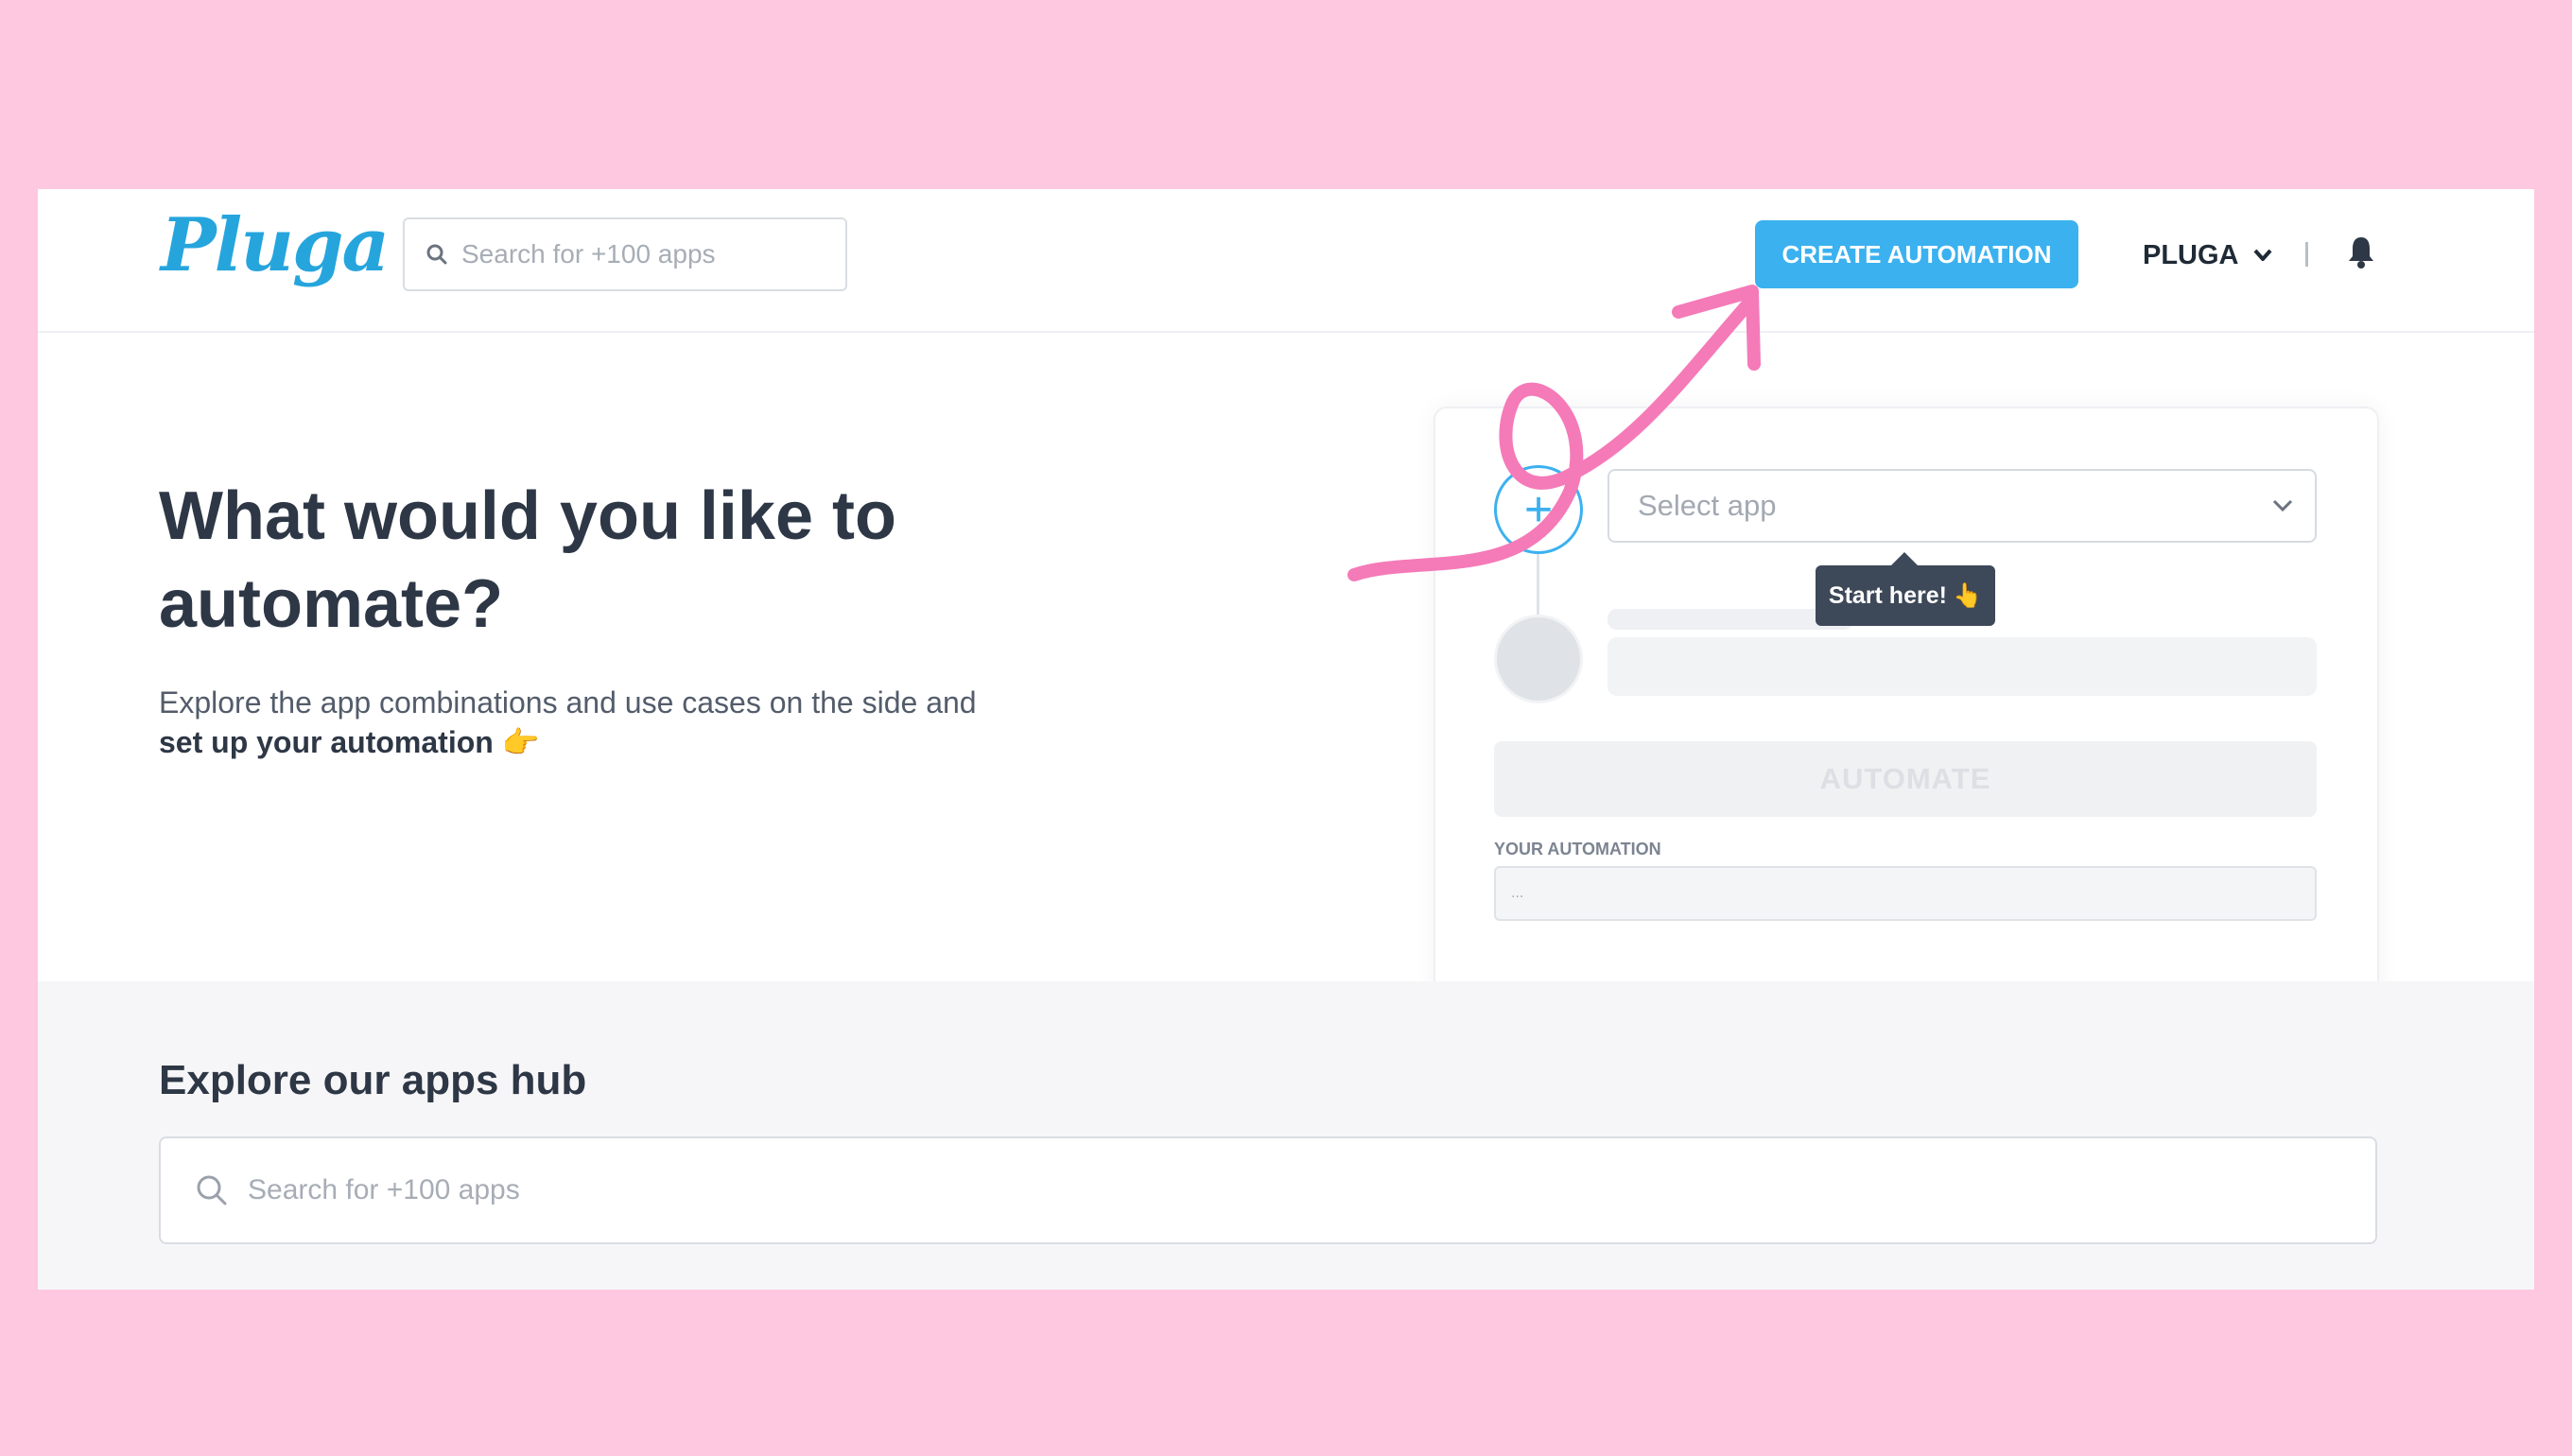  Describe the element at coordinates (1962, 506) in the screenshot. I see `select-app-dropdown: Select app` at that location.